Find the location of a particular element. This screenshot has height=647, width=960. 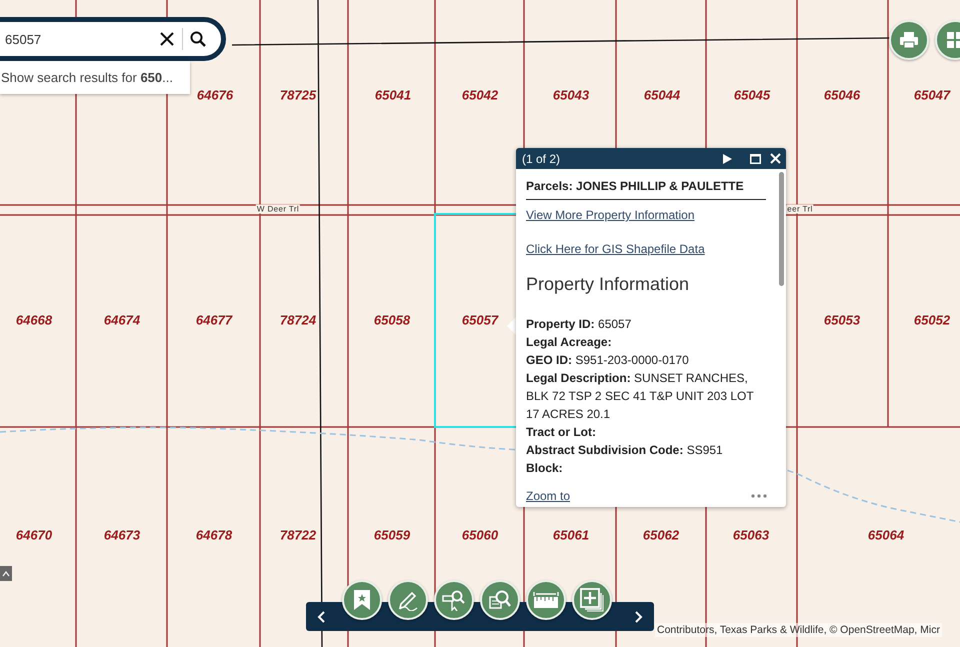

parcel-label: 64670 is located at coordinates (34, 535).